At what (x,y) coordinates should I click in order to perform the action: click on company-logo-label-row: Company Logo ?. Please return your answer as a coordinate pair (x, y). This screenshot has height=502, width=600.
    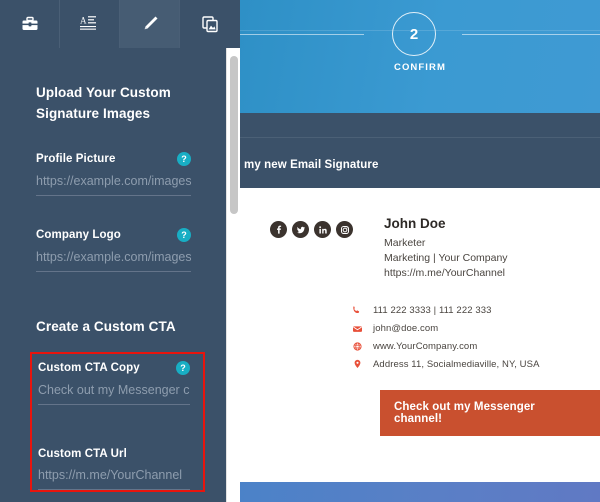
    Looking at the image, I should click on (113, 235).